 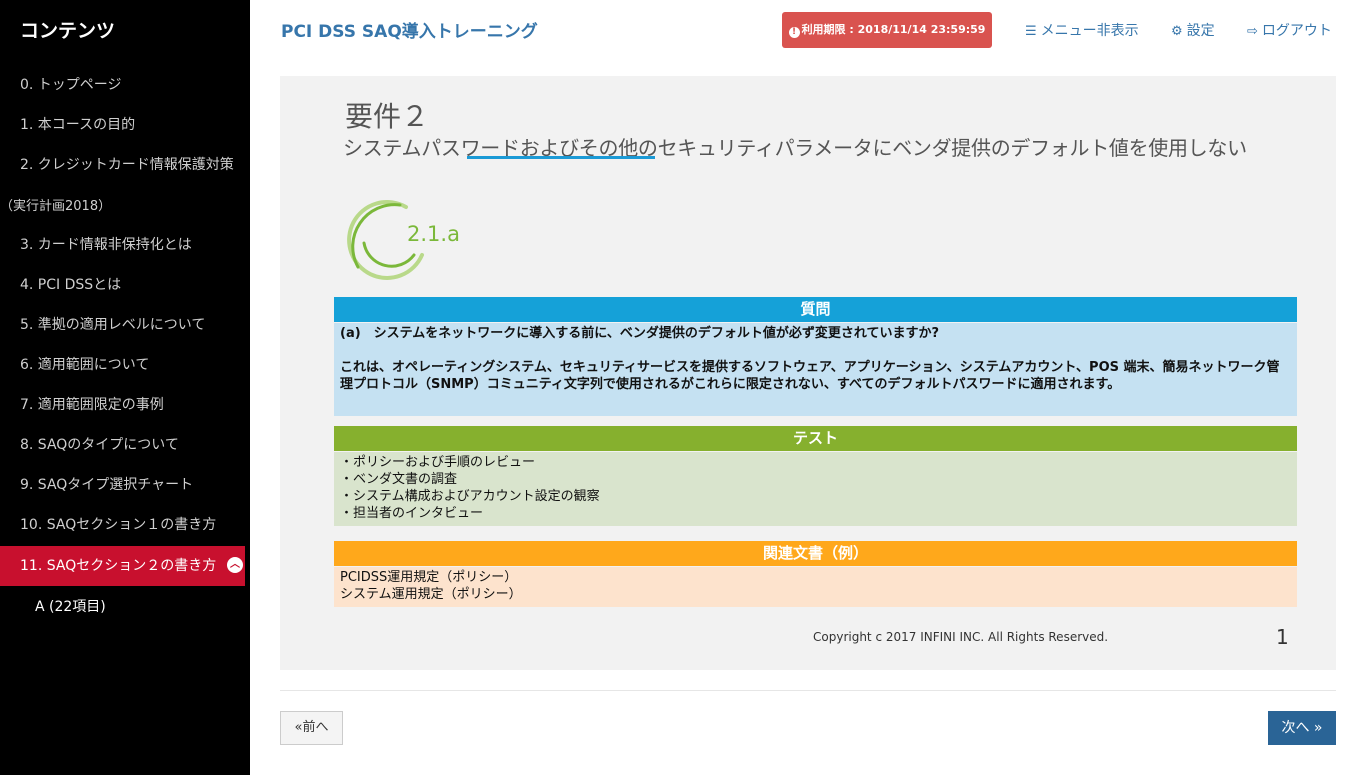 I want to click on sidebar-item-saq-types: 8. SAQのタイプについて, so click(x=122, y=444).